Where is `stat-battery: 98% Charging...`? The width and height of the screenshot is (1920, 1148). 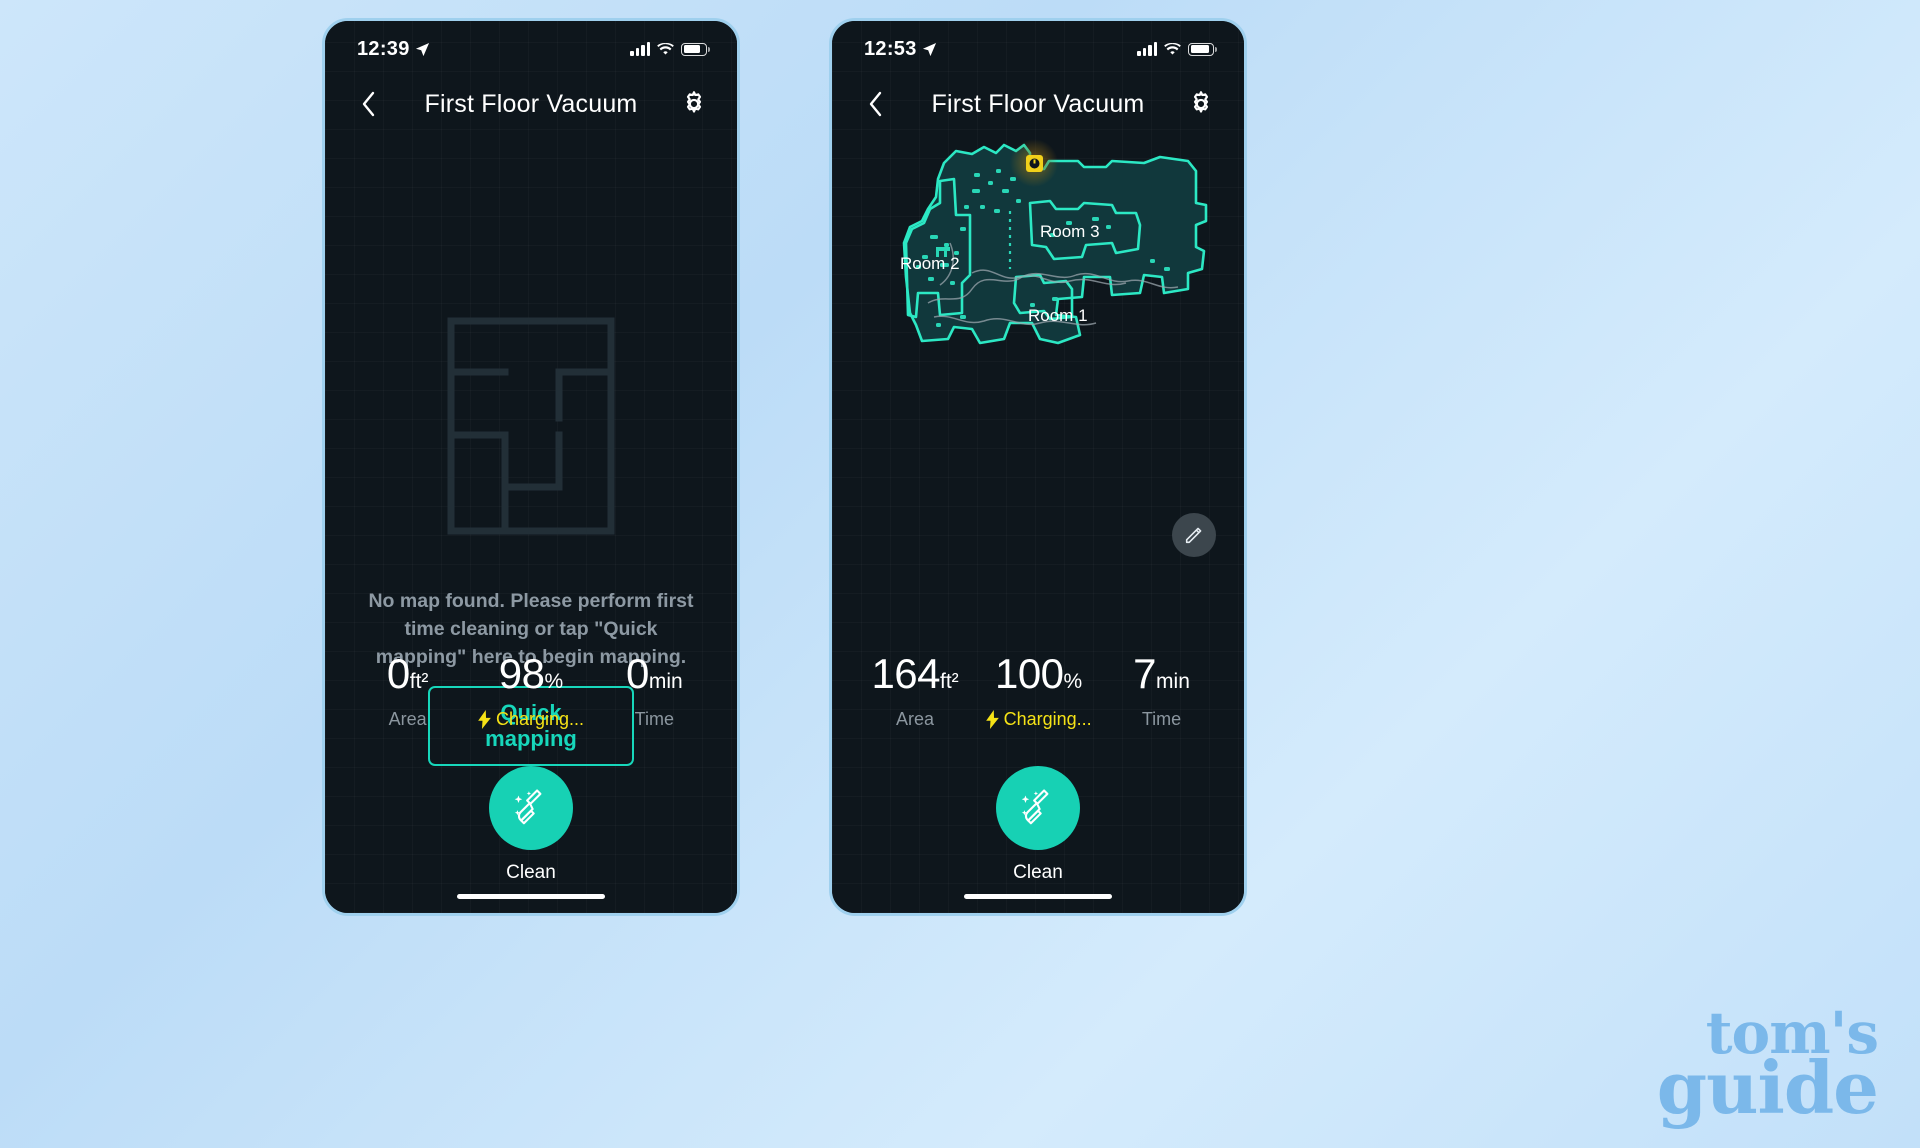 stat-battery: 98% Charging... is located at coordinates (531, 690).